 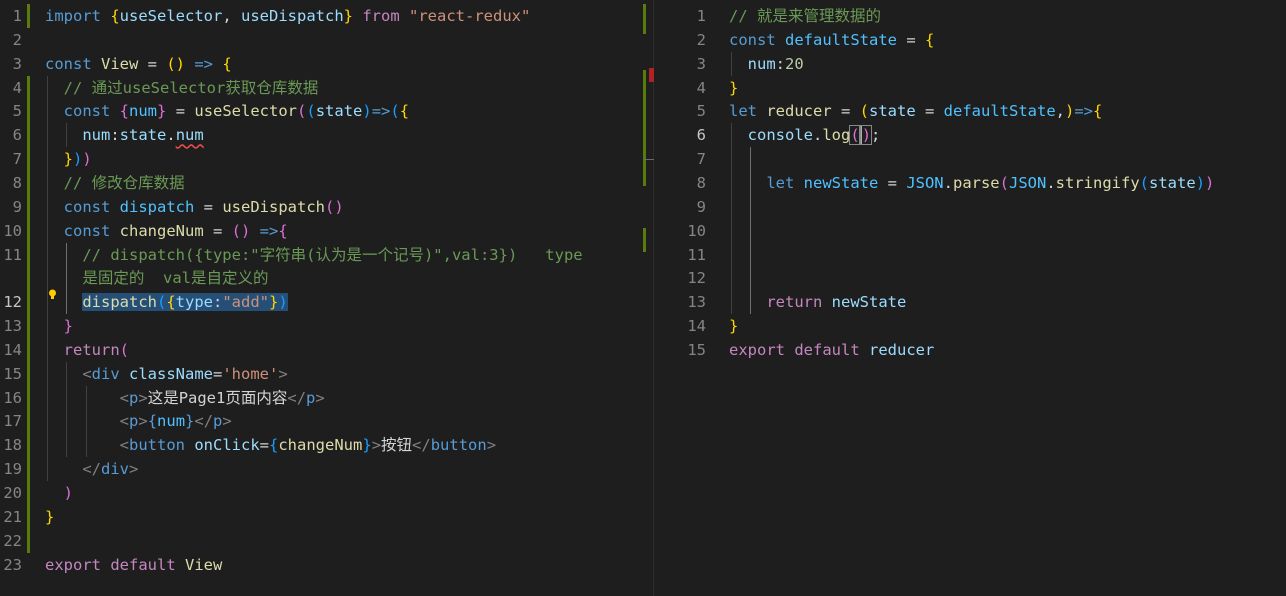 I want to click on code-line: 6 console.log();, so click(x=970, y=135).